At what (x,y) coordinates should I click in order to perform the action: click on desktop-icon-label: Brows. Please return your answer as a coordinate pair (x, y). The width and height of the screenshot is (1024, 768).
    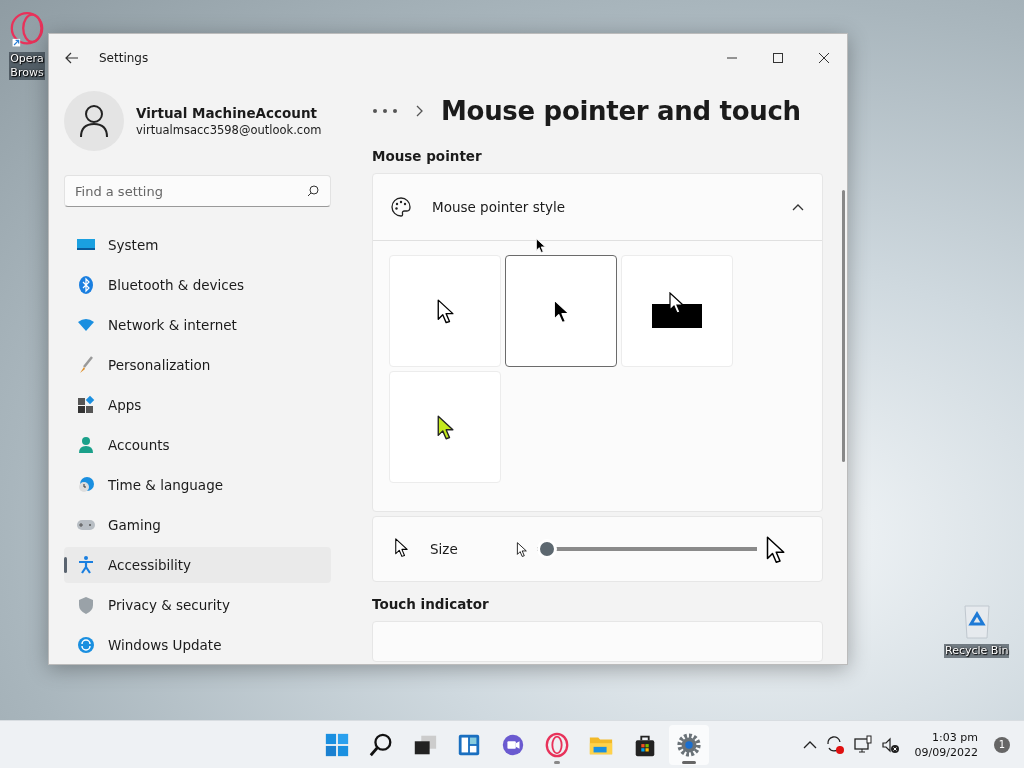
    Looking at the image, I should click on (27, 73).